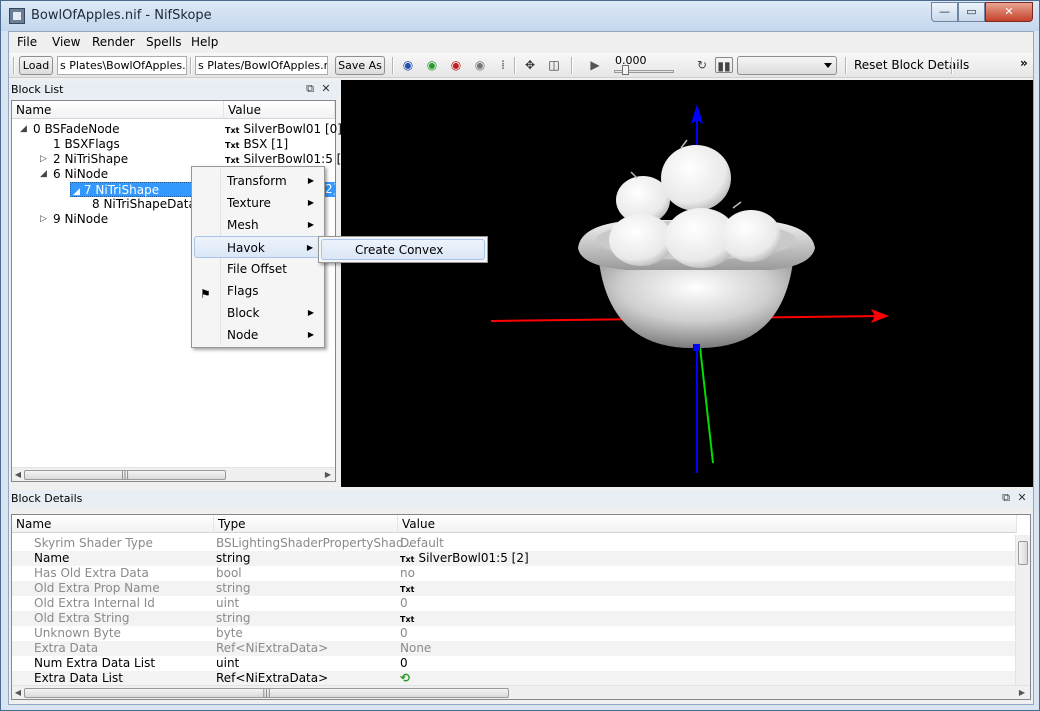  What do you see at coordinates (1023, 553) in the screenshot?
I see `scrollbar-thumb` at bounding box center [1023, 553].